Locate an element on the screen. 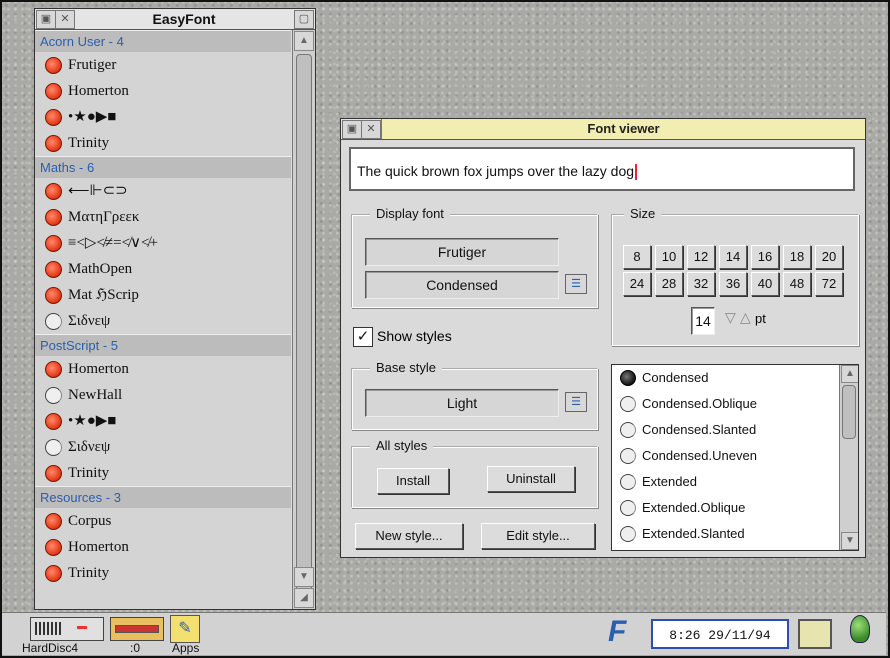 Image resolution: width=890 pixels, height=658 pixels. display-style-field: Condensed is located at coordinates (462, 285).